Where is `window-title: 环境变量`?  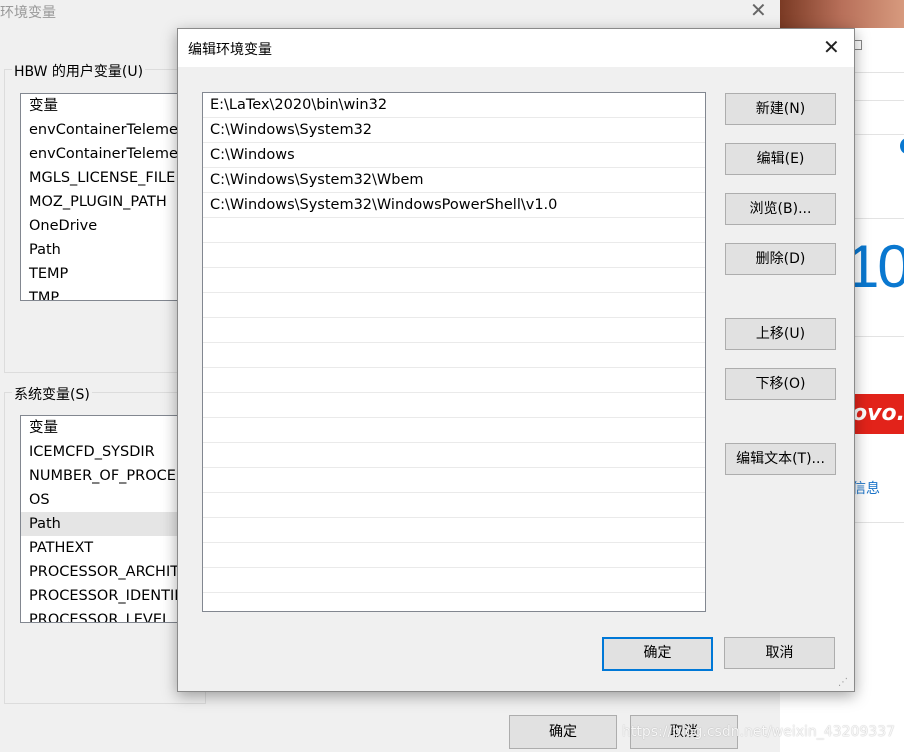 window-title: 环境变量 is located at coordinates (28, 13).